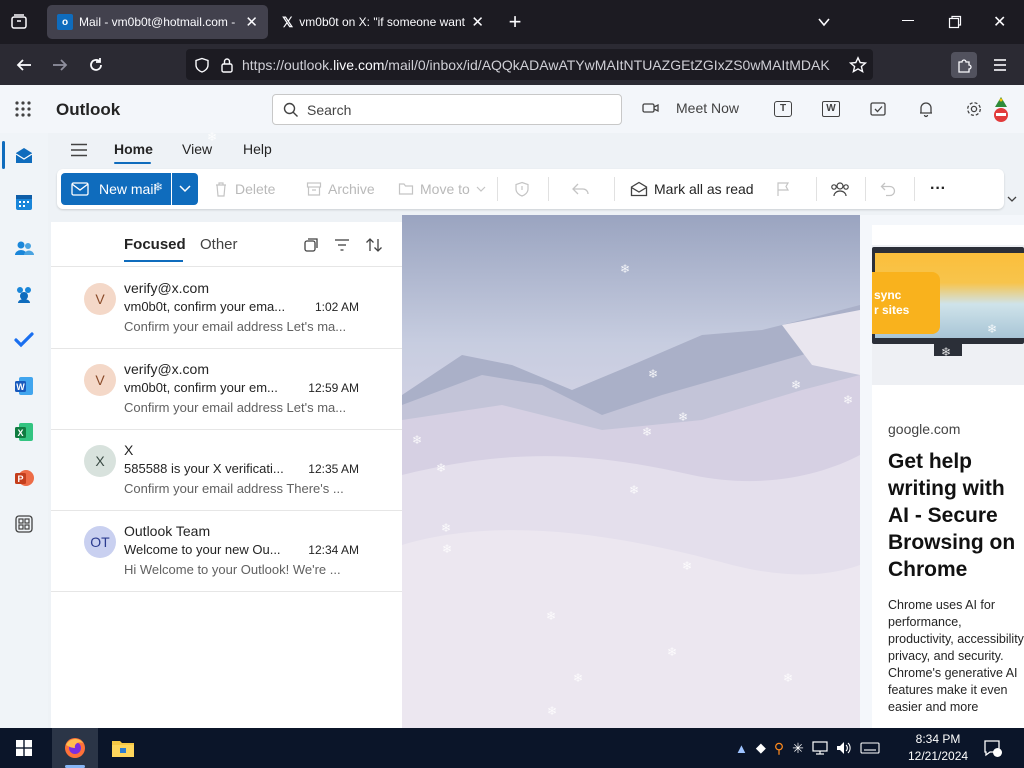 This screenshot has width=1024, height=768. What do you see at coordinates (1012, 199) in the screenshot?
I see `ribbon-expand-icon` at bounding box center [1012, 199].